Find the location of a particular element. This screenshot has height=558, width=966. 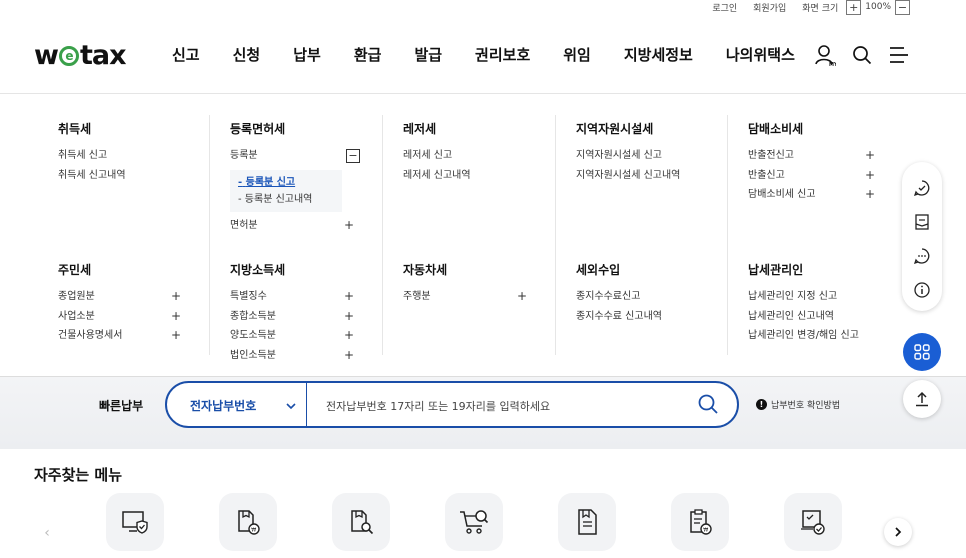

menu-item: 취득세 신고내역 is located at coordinates (133, 176).